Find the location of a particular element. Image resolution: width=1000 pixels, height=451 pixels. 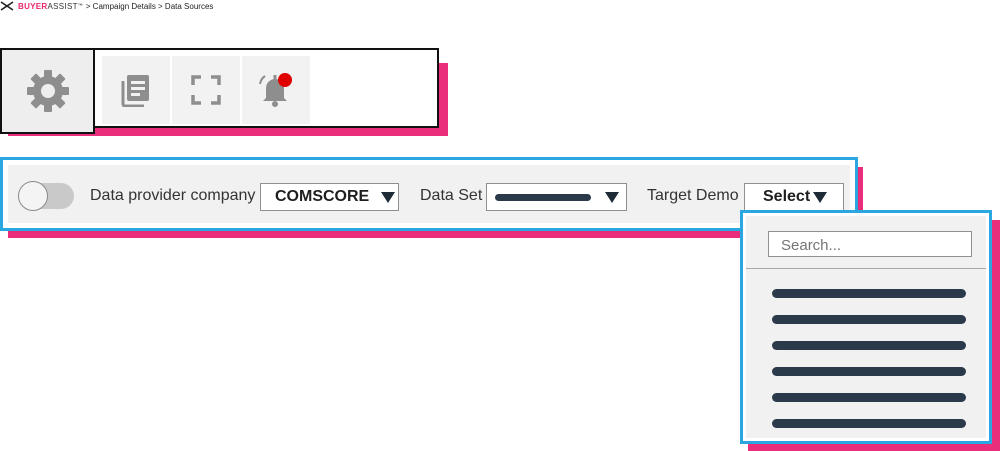

gear-icon is located at coordinates (47, 91).